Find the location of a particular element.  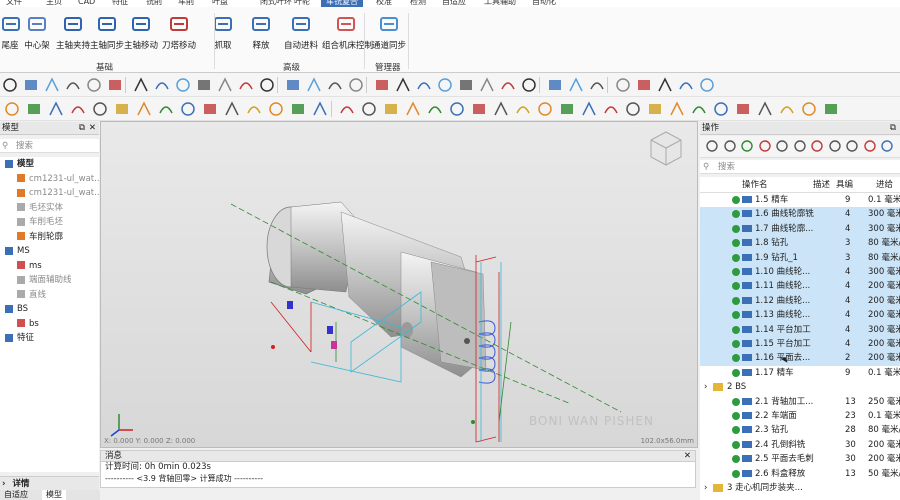

model-search-input: ⚲ 搜索 is located at coordinates (49, 146).